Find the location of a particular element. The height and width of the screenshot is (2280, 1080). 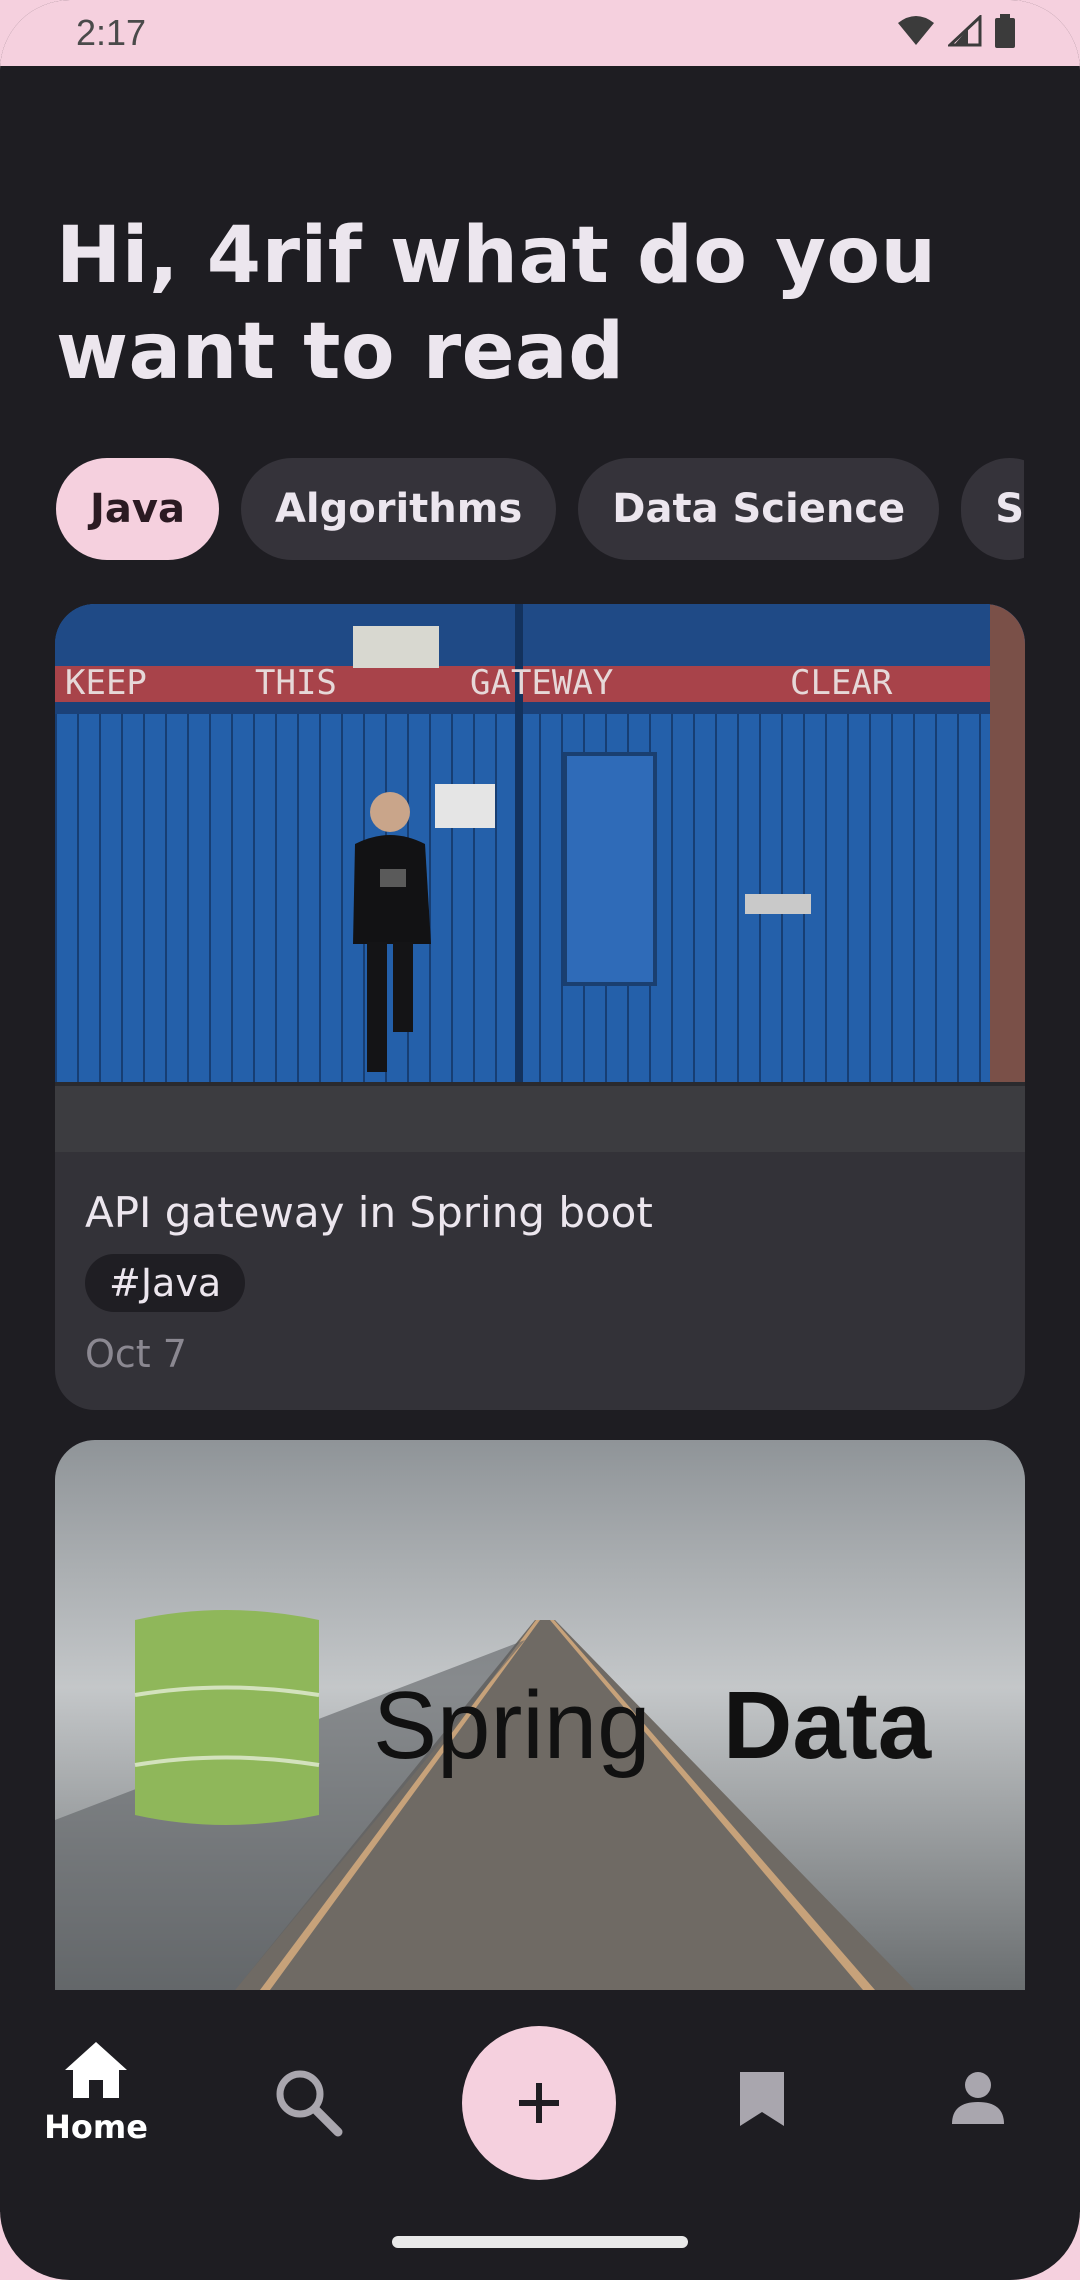

greeting-heading: Hi, 4rif what do you want to read is located at coordinates (496, 304).